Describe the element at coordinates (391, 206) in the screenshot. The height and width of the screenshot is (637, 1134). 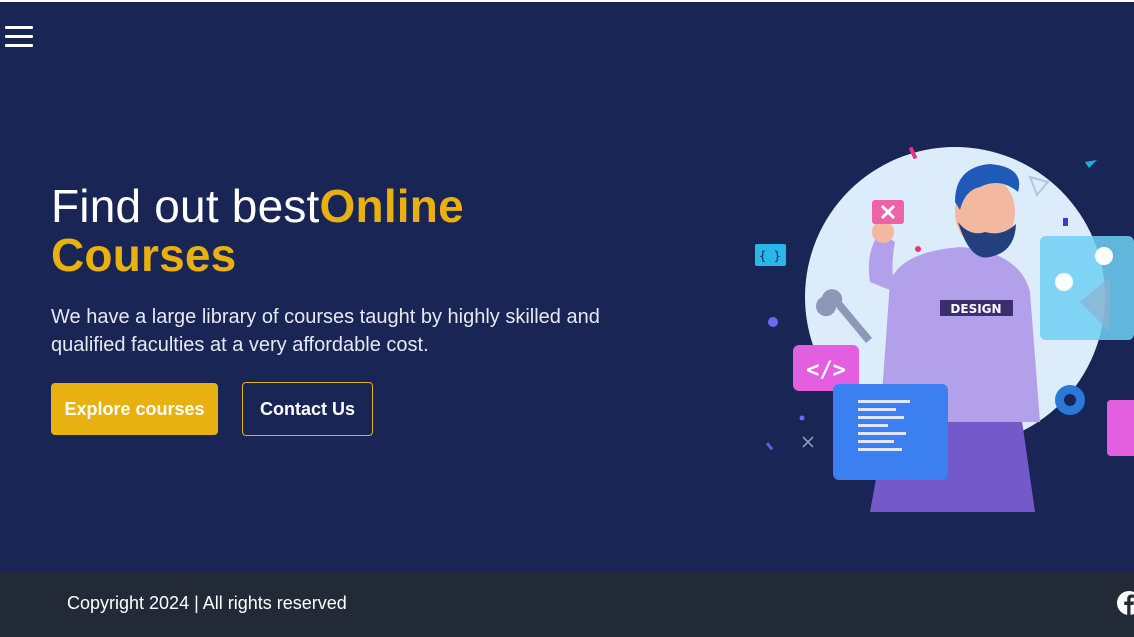
I see `headline-highlight-online: Online` at that location.